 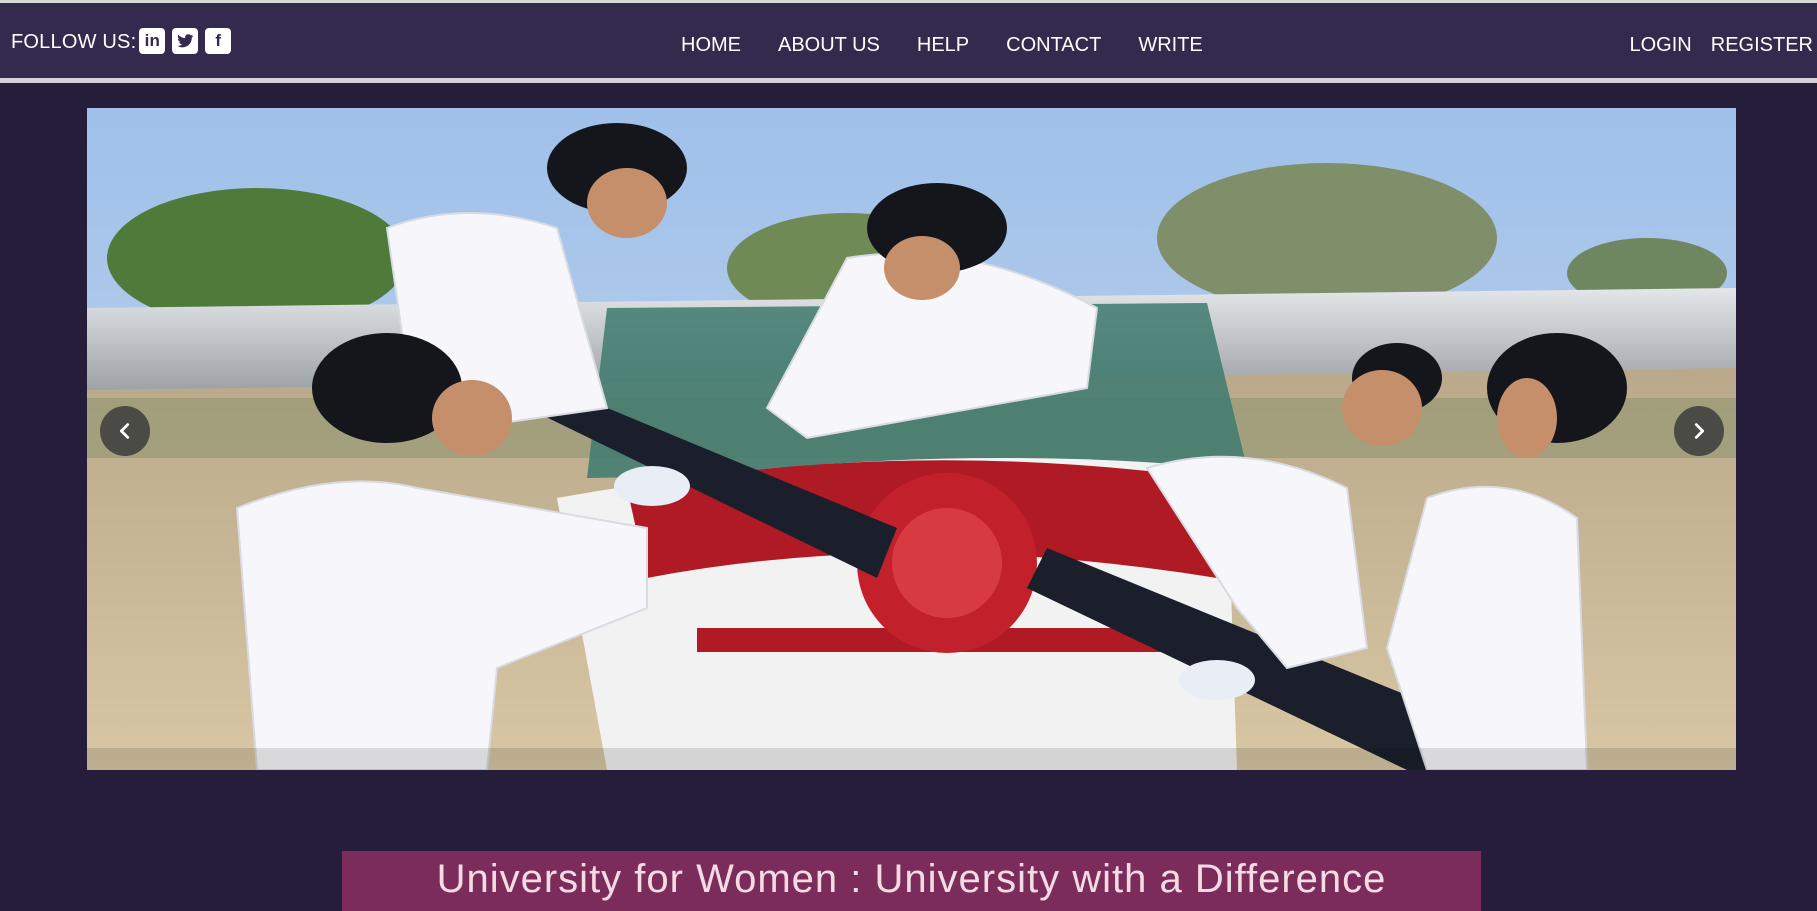 I want to click on nav-help: HELP, so click(x=943, y=45).